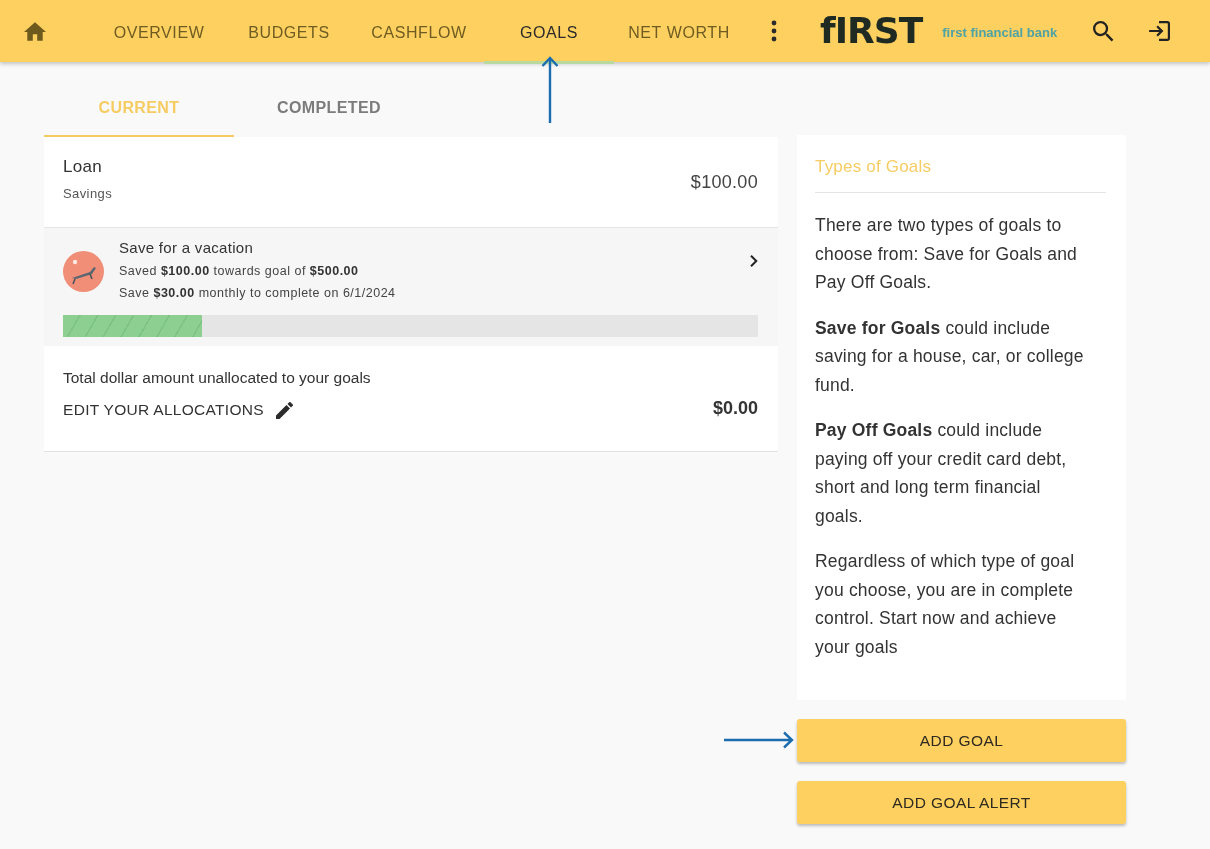 The width and height of the screenshot is (1210, 849). Describe the element at coordinates (960, 175) in the screenshot. I see `info-panel-title: Types of Goals` at that location.